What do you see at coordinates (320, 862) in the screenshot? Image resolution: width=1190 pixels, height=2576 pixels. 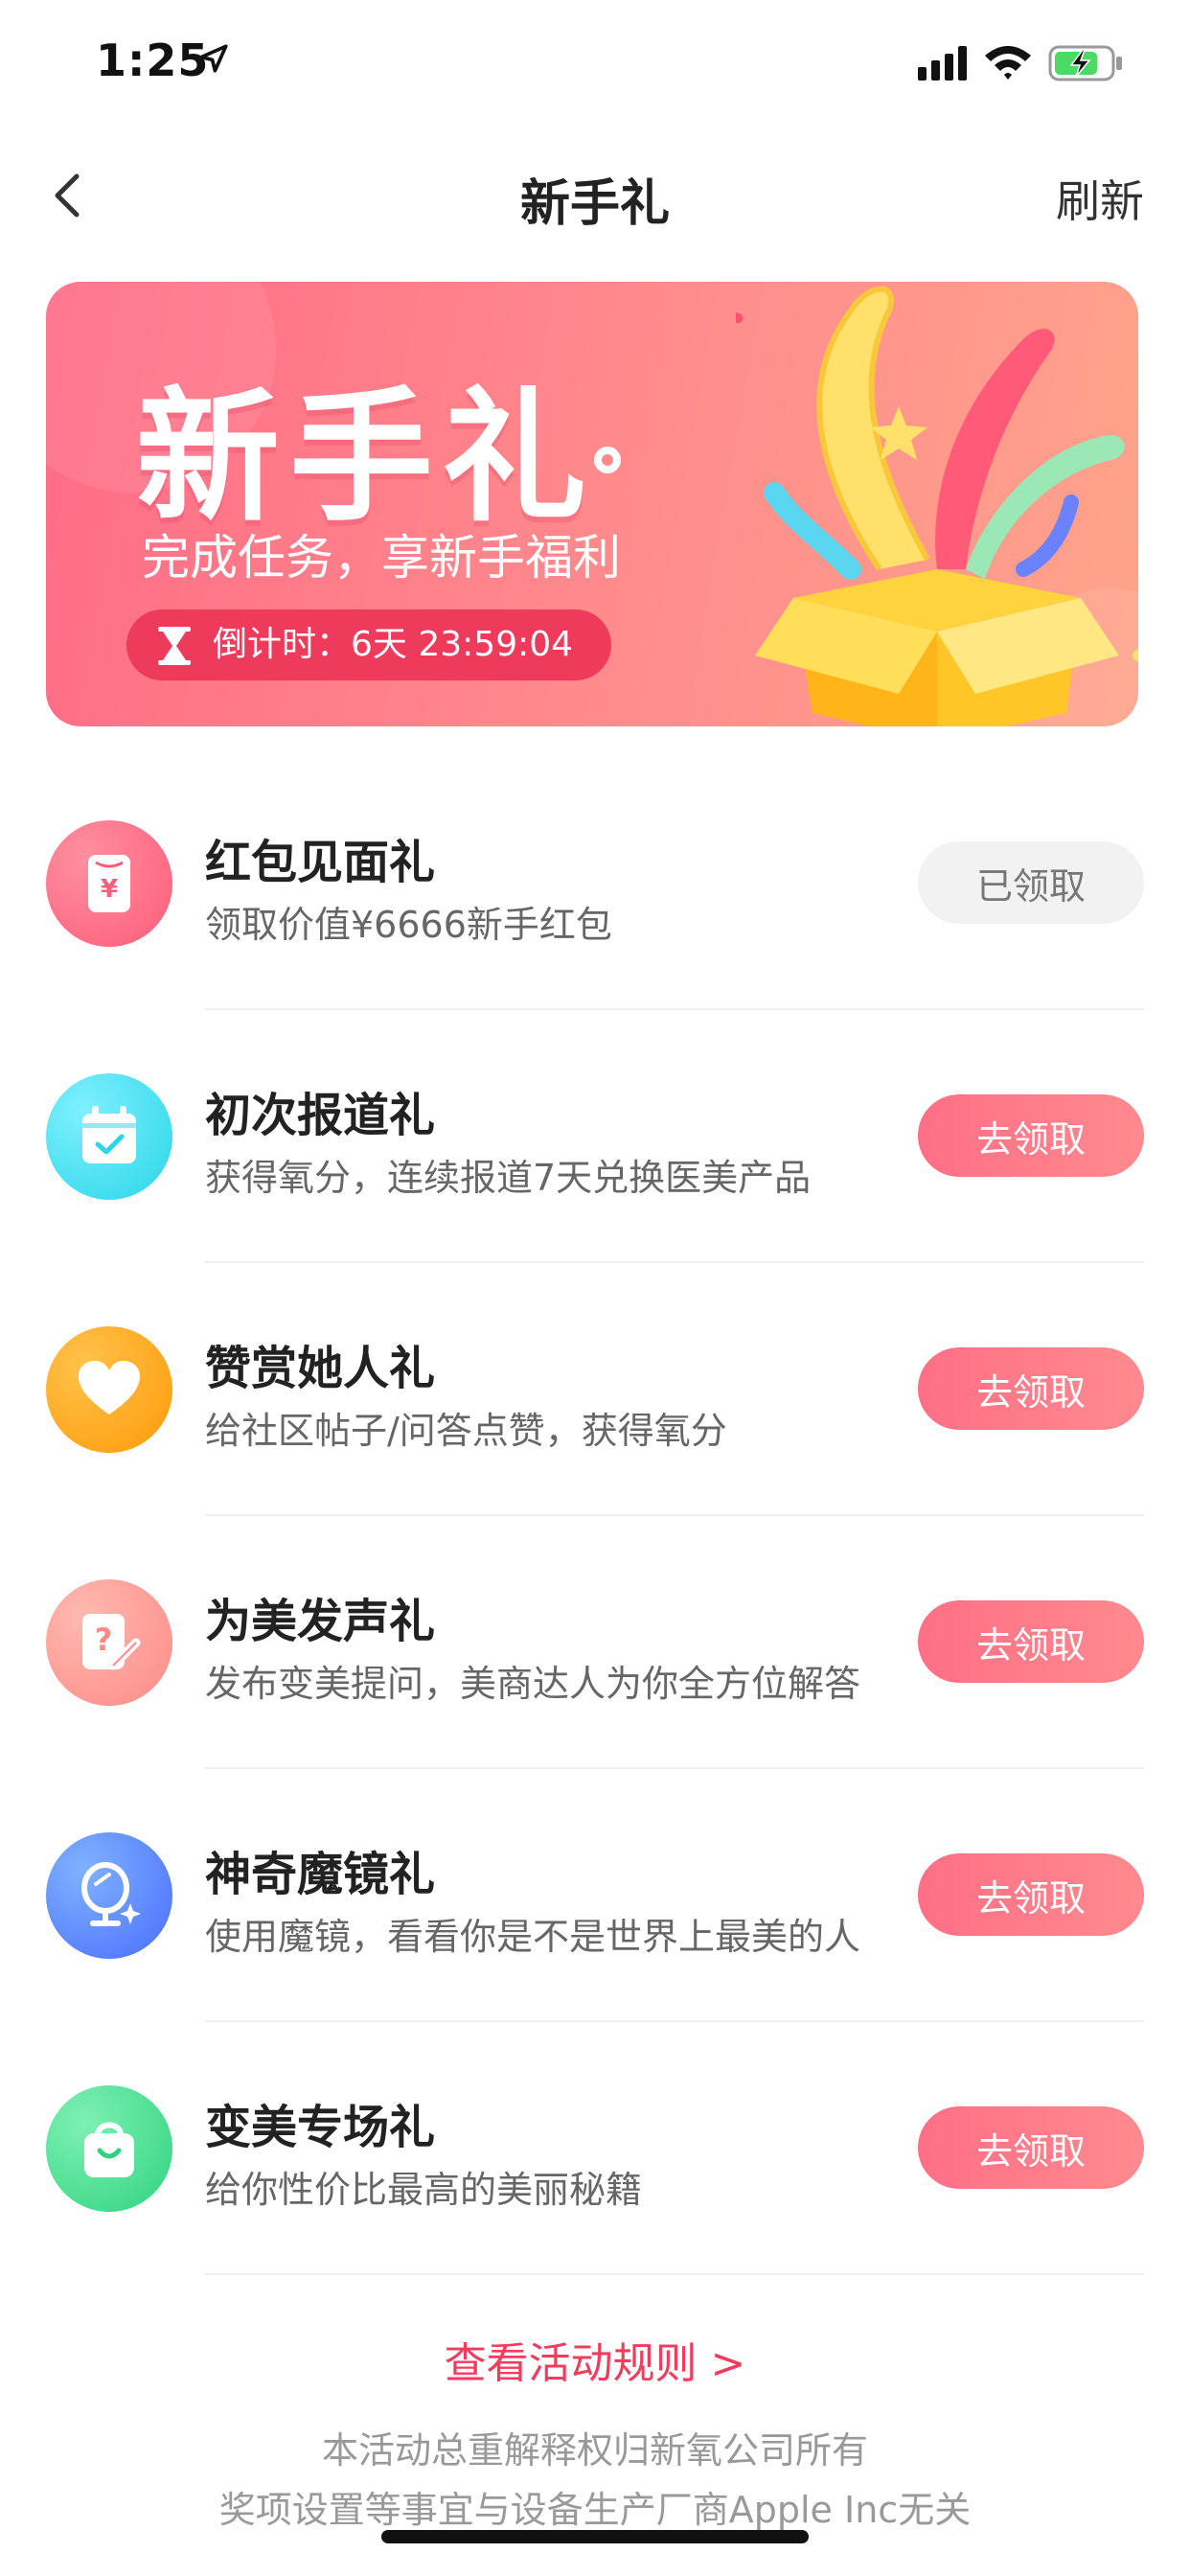 I see `gift-title: 红包见面礼` at bounding box center [320, 862].